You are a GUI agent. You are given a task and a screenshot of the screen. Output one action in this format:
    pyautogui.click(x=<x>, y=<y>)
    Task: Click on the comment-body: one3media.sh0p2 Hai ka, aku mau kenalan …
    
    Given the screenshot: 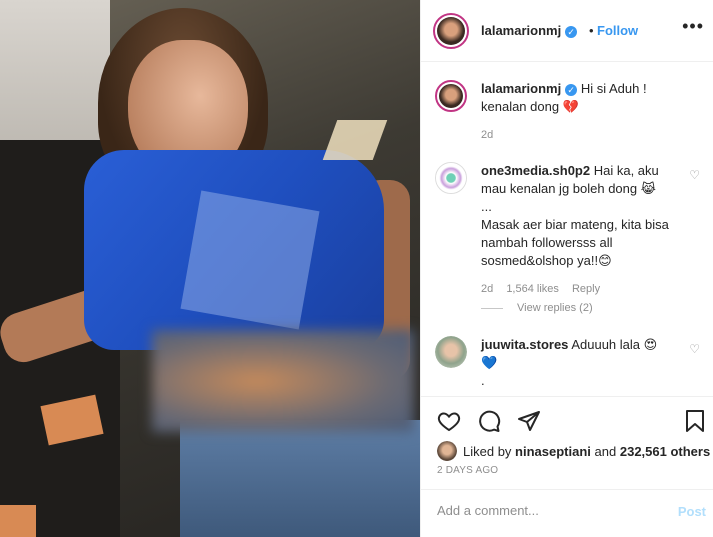 What is the action you would take?
    pyautogui.click(x=580, y=230)
    